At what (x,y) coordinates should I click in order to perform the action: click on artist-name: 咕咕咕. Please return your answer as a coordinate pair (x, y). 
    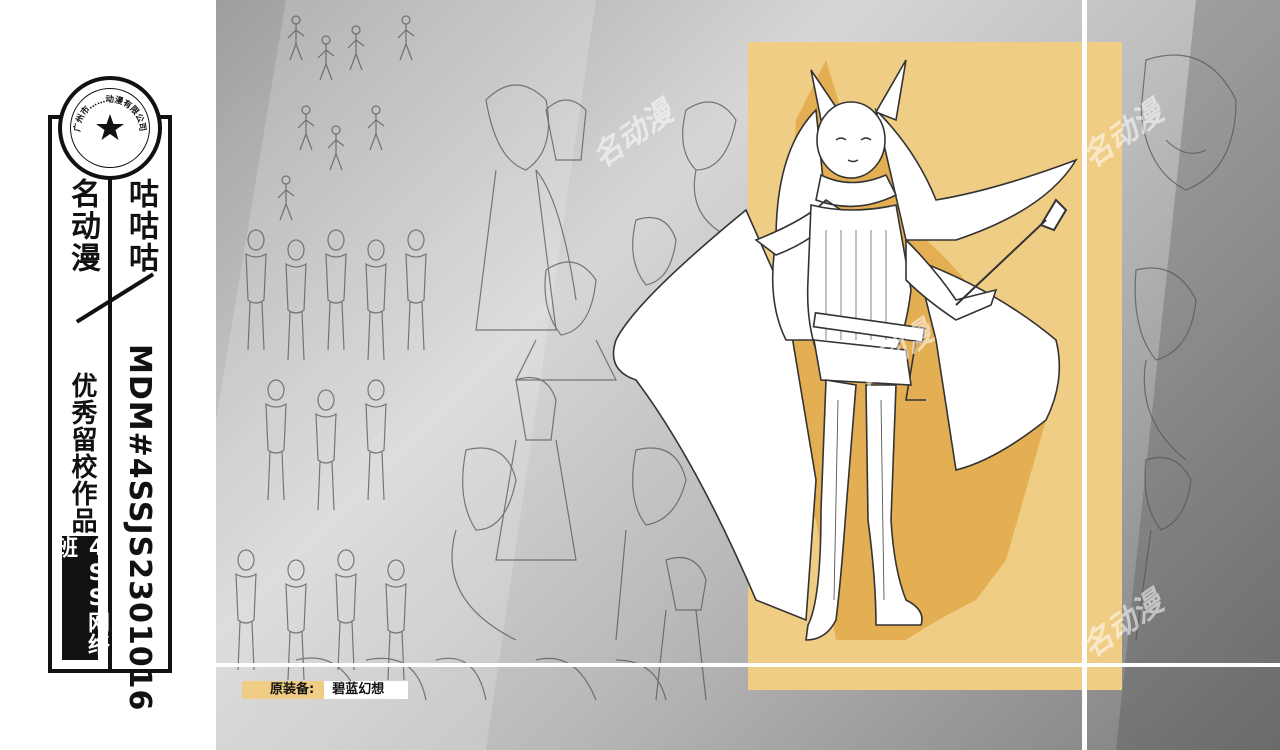
    Looking at the image, I should click on (140, 226).